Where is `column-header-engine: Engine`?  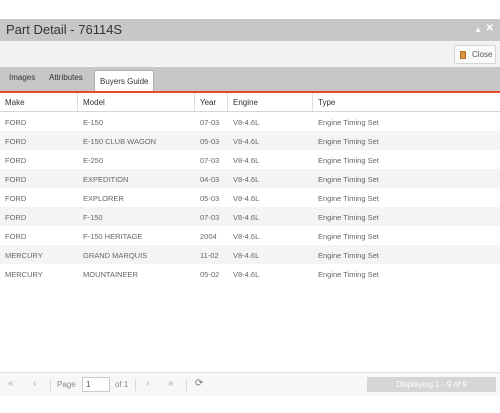
column-header-engine: Engine is located at coordinates (270, 102).